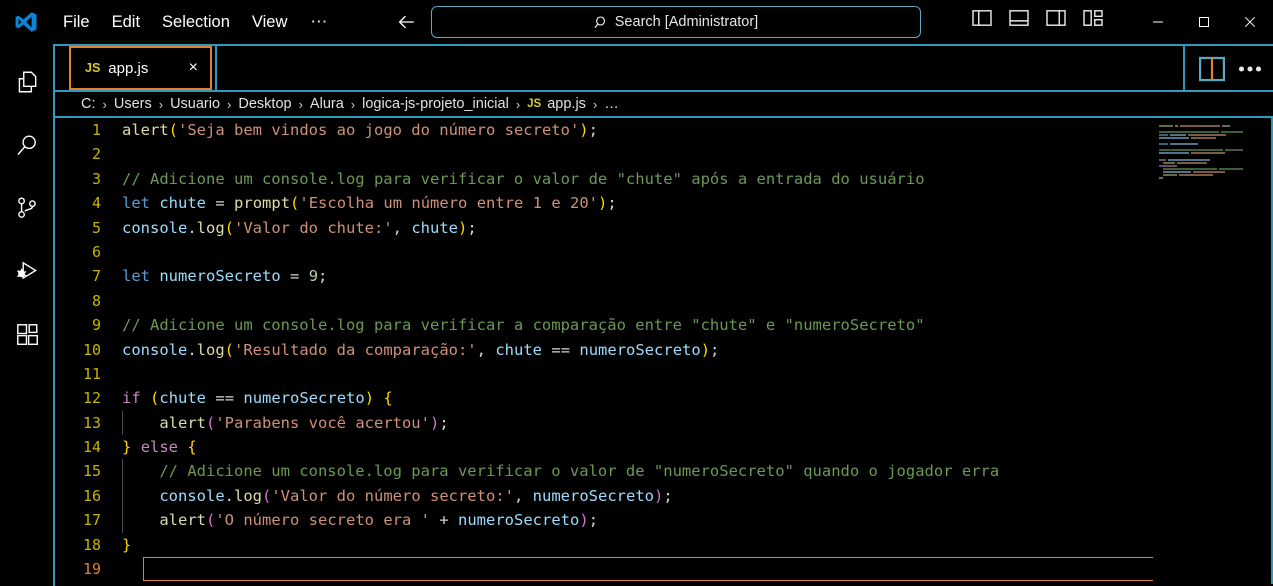  What do you see at coordinates (96, 325) in the screenshot?
I see `line-number: 9` at bounding box center [96, 325].